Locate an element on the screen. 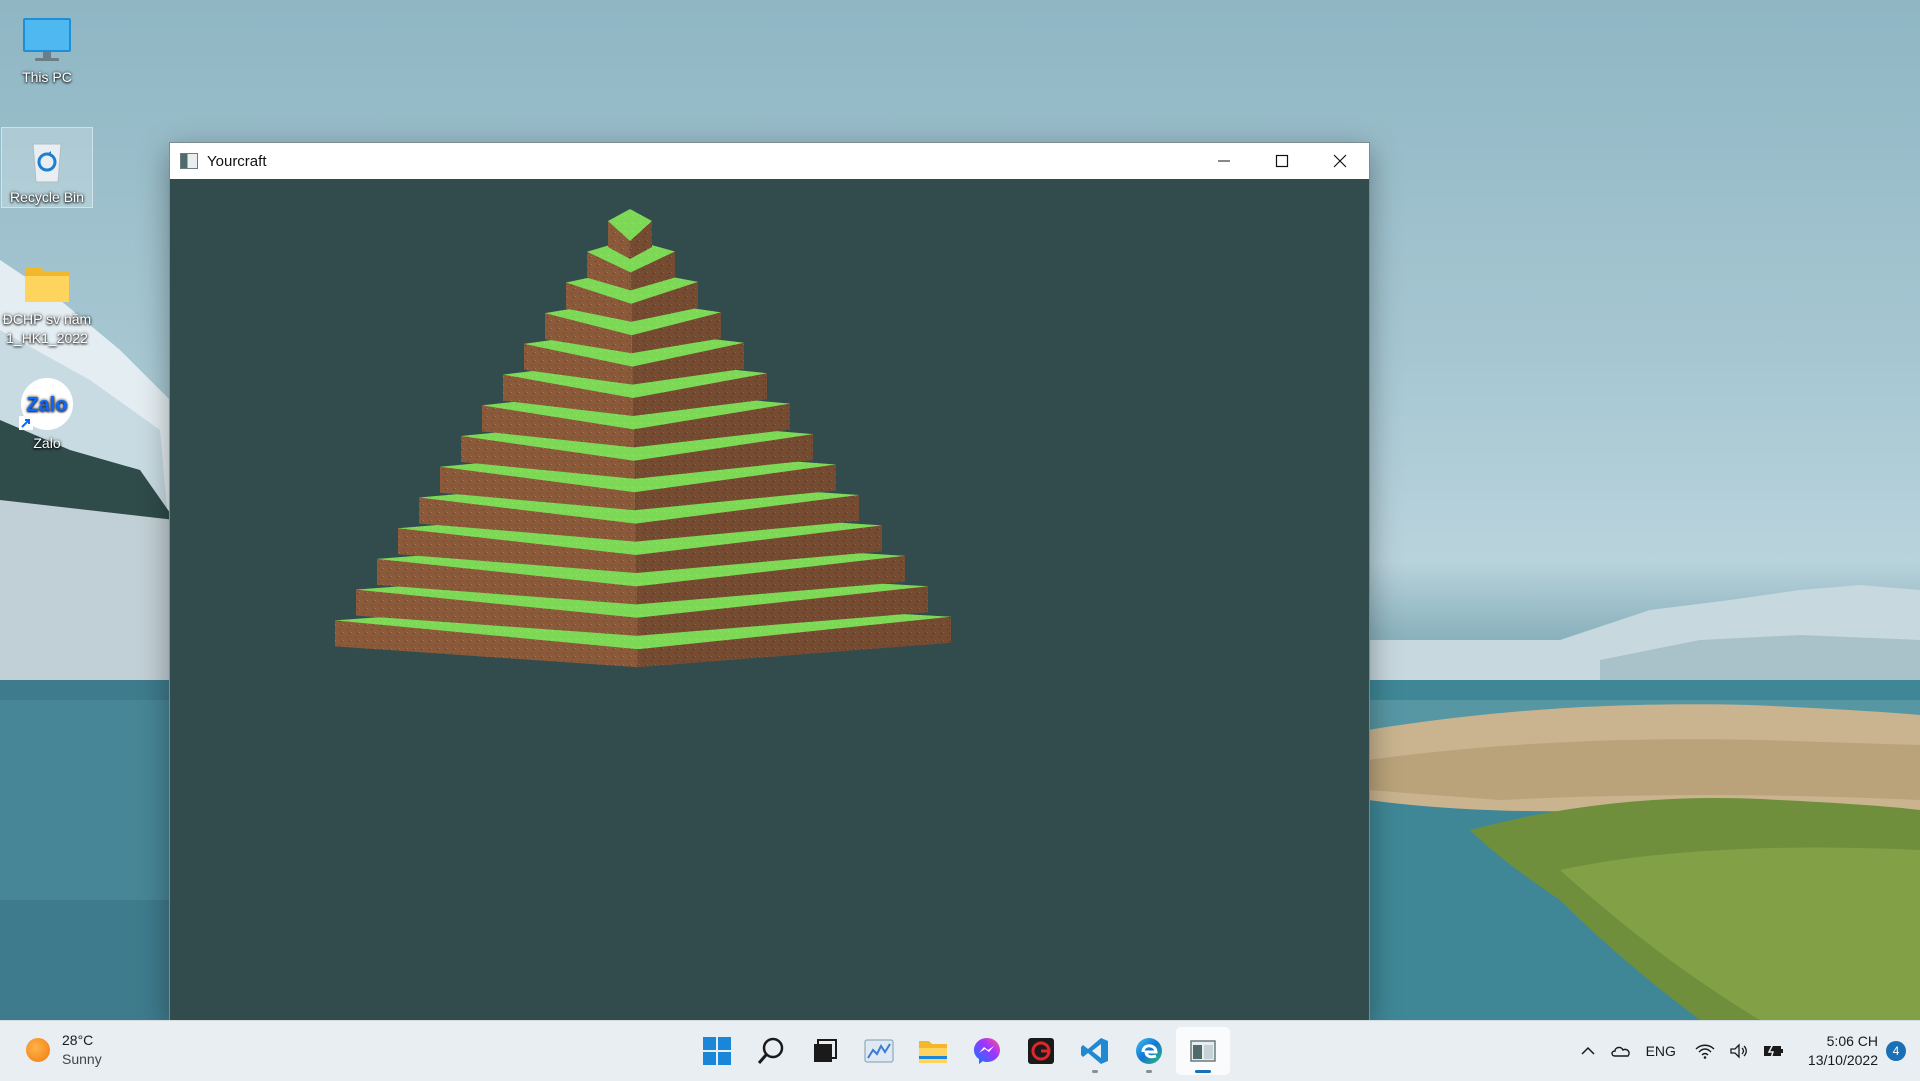 The width and height of the screenshot is (1920, 1081). search-icon is located at coordinates (770, 1050).